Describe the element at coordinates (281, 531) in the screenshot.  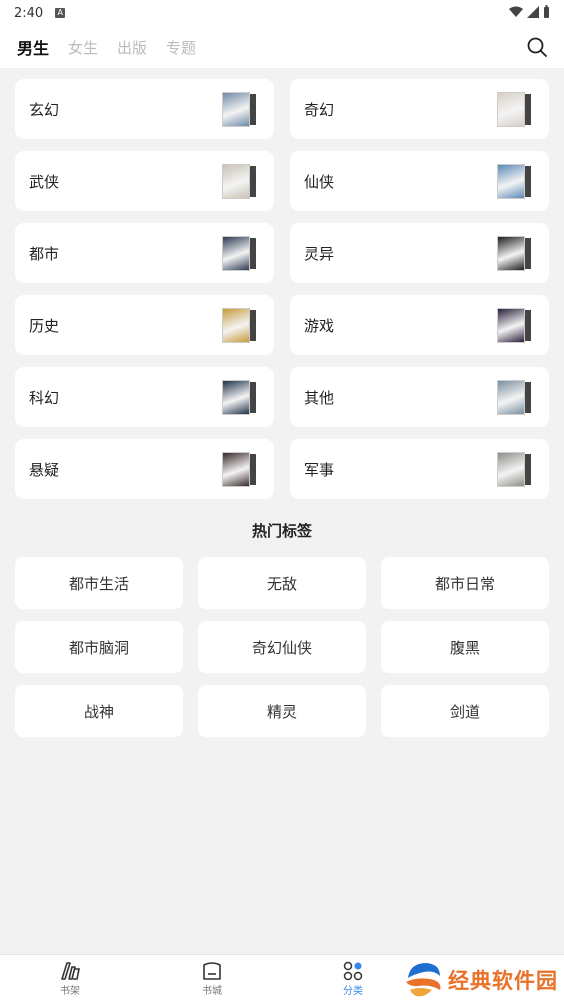
I see `hot-tags-title: 热门标签` at that location.